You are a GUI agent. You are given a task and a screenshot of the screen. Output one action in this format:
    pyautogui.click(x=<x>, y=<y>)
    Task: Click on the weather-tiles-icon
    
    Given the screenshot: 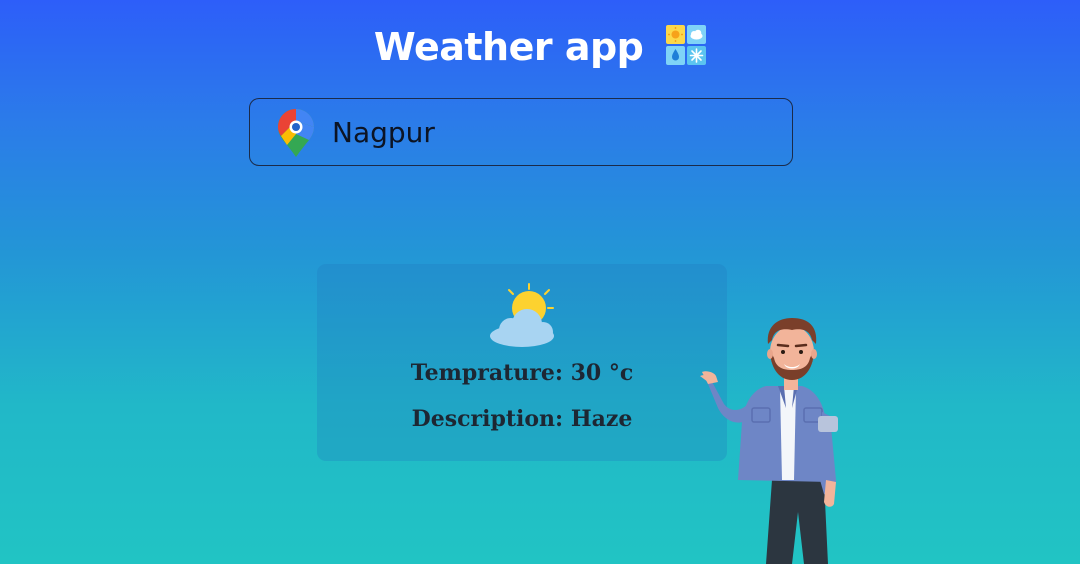 What is the action you would take?
    pyautogui.click(x=686, y=44)
    